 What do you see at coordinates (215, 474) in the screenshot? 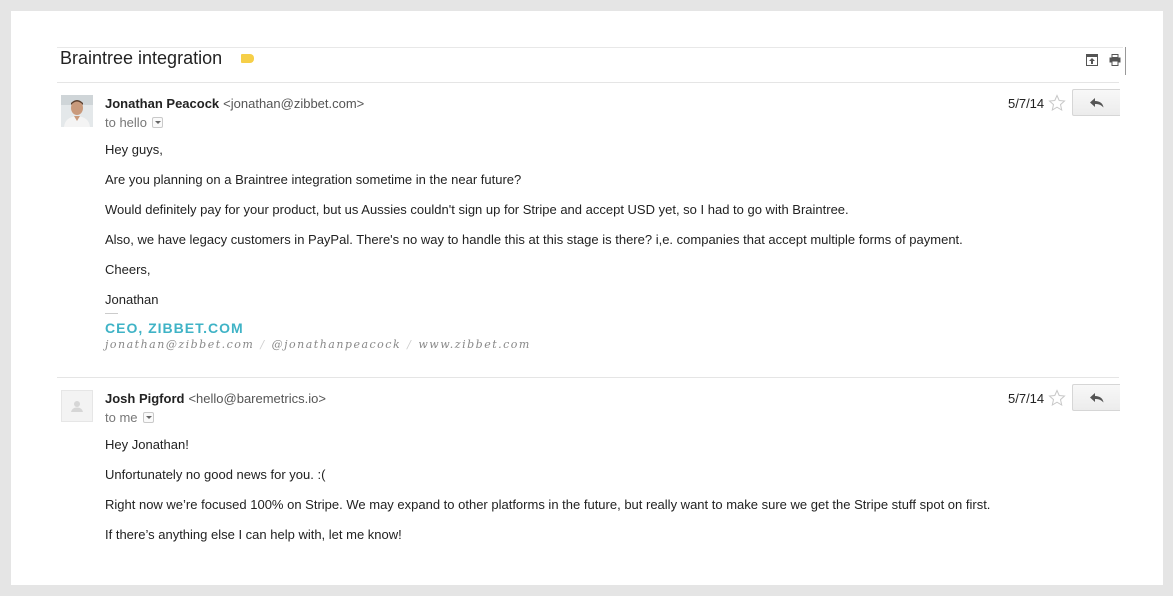
I see `message-body-line: Unfortunately no good news for you. :(` at bounding box center [215, 474].